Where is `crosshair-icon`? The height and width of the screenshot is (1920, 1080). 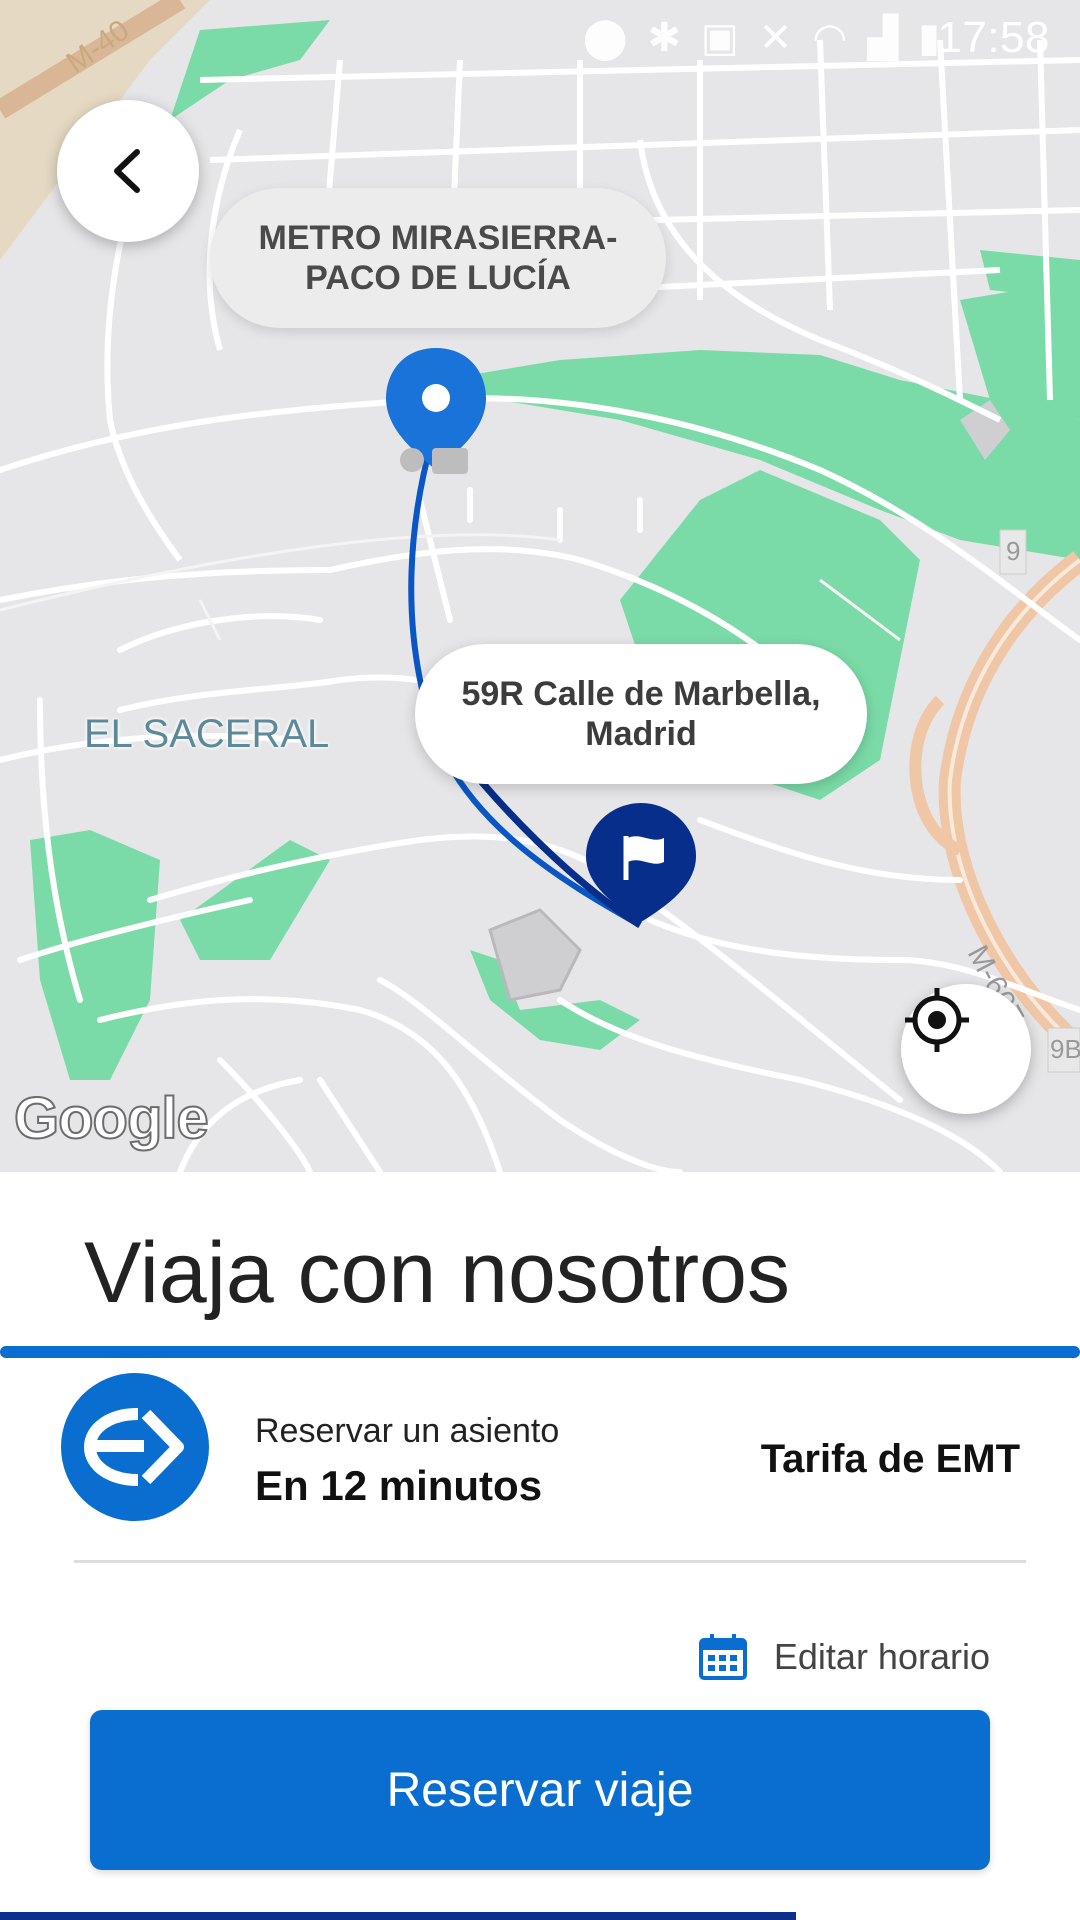 crosshair-icon is located at coordinates (937, 1020).